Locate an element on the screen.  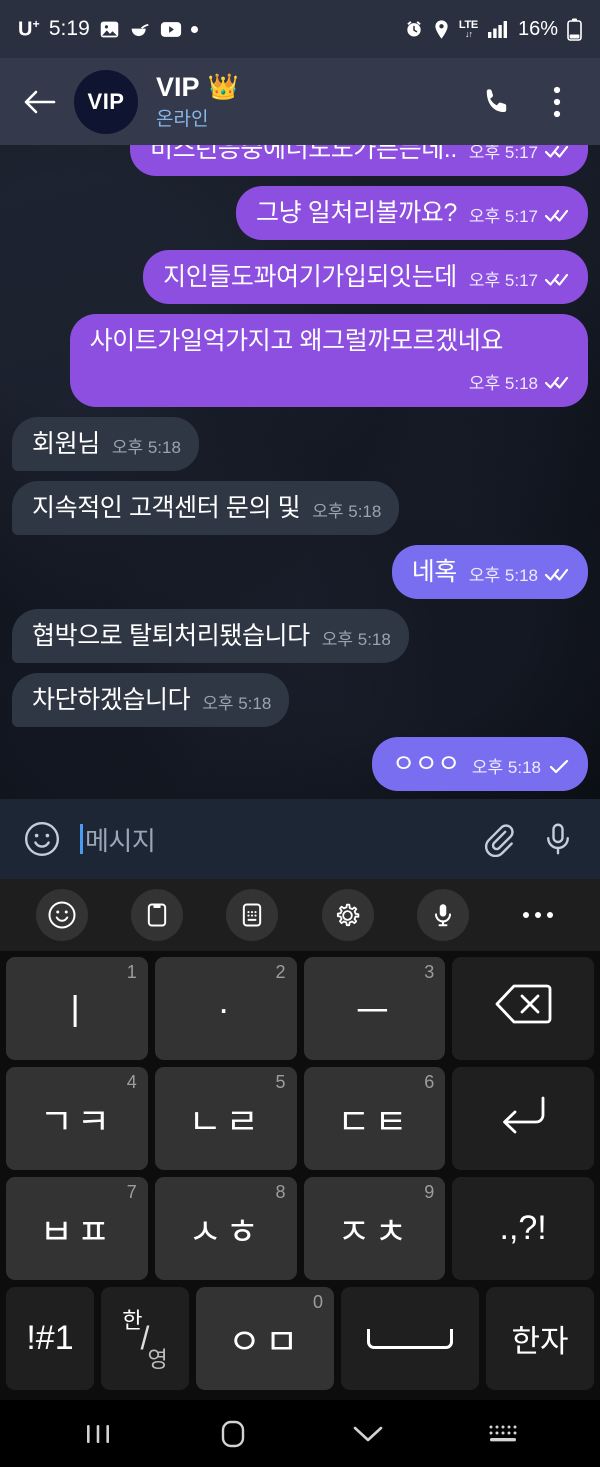
keyboard-row: 4 ㄱㅋ 5 ㄴㄹ 6 ㄷㅌ is located at coordinates (300, 1118).